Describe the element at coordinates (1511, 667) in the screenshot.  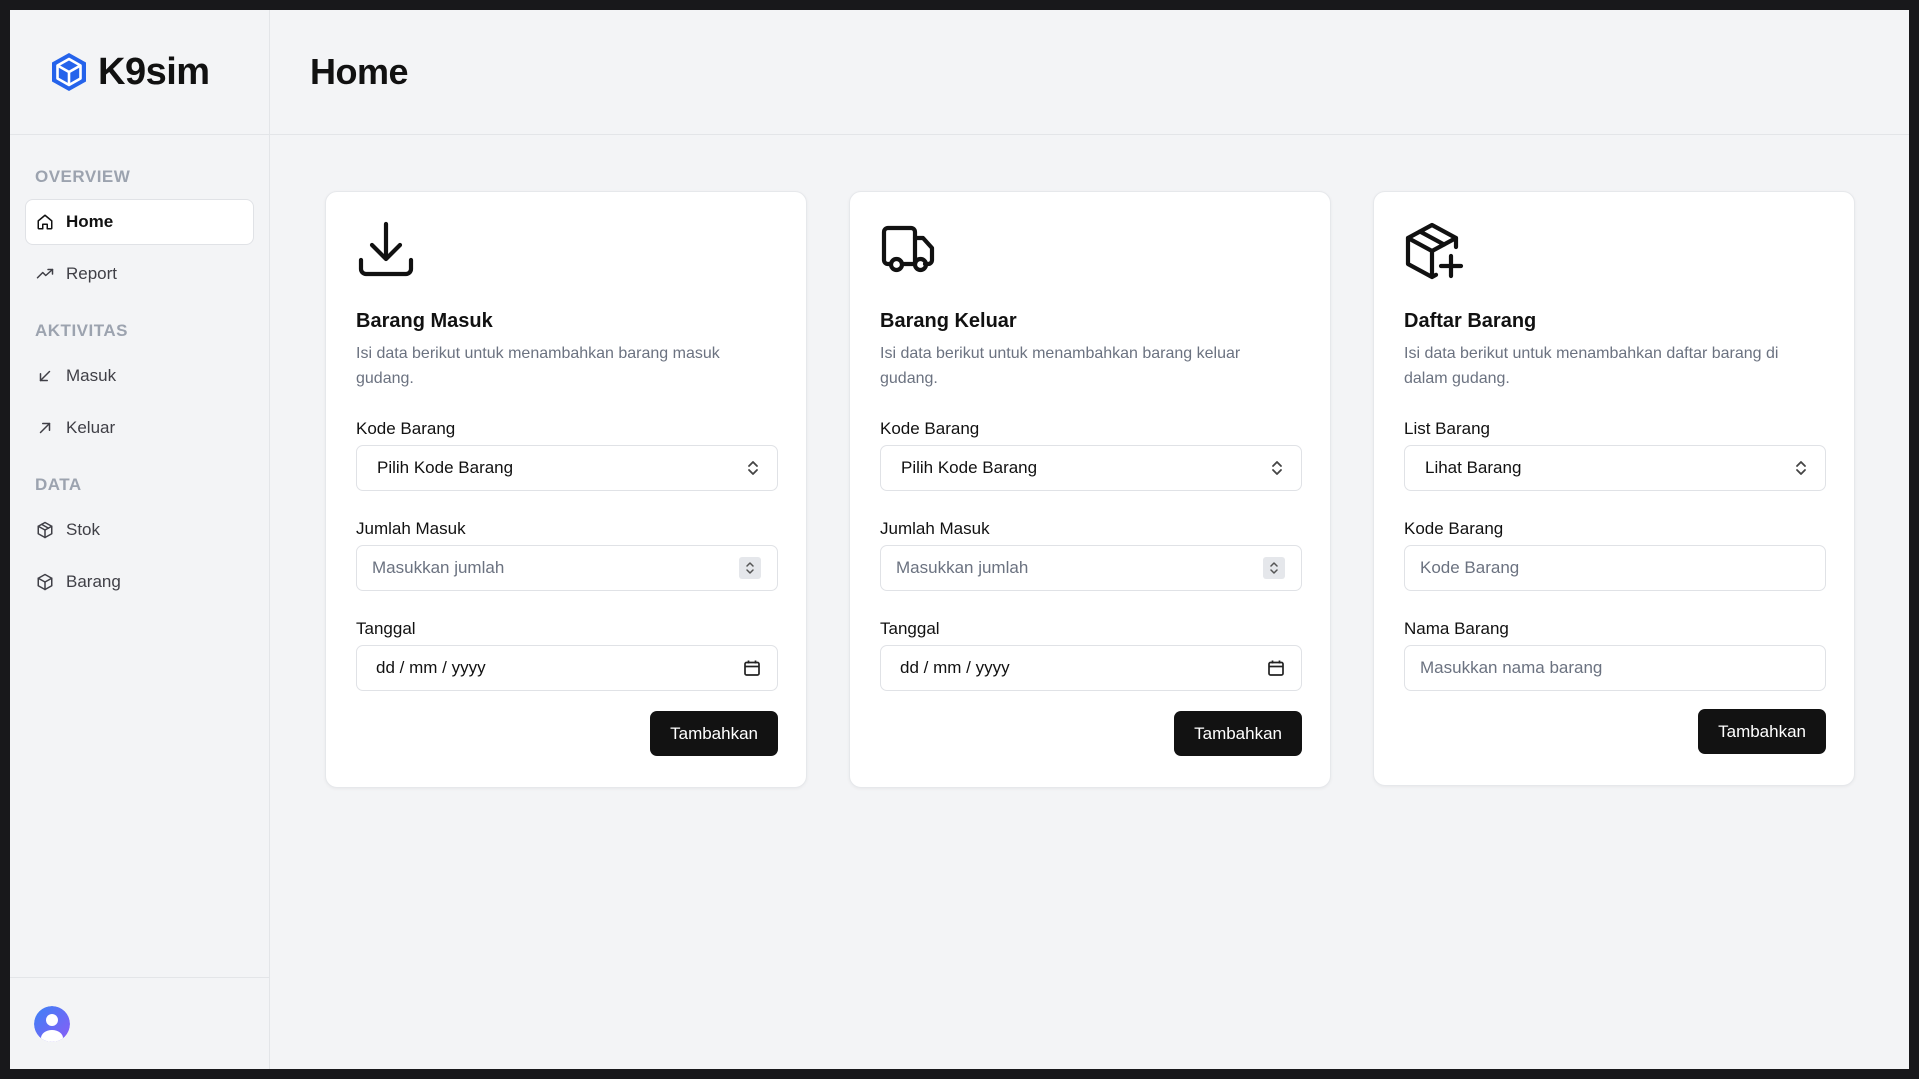
I see `input-placeholder: Masukkan nama barang` at that location.